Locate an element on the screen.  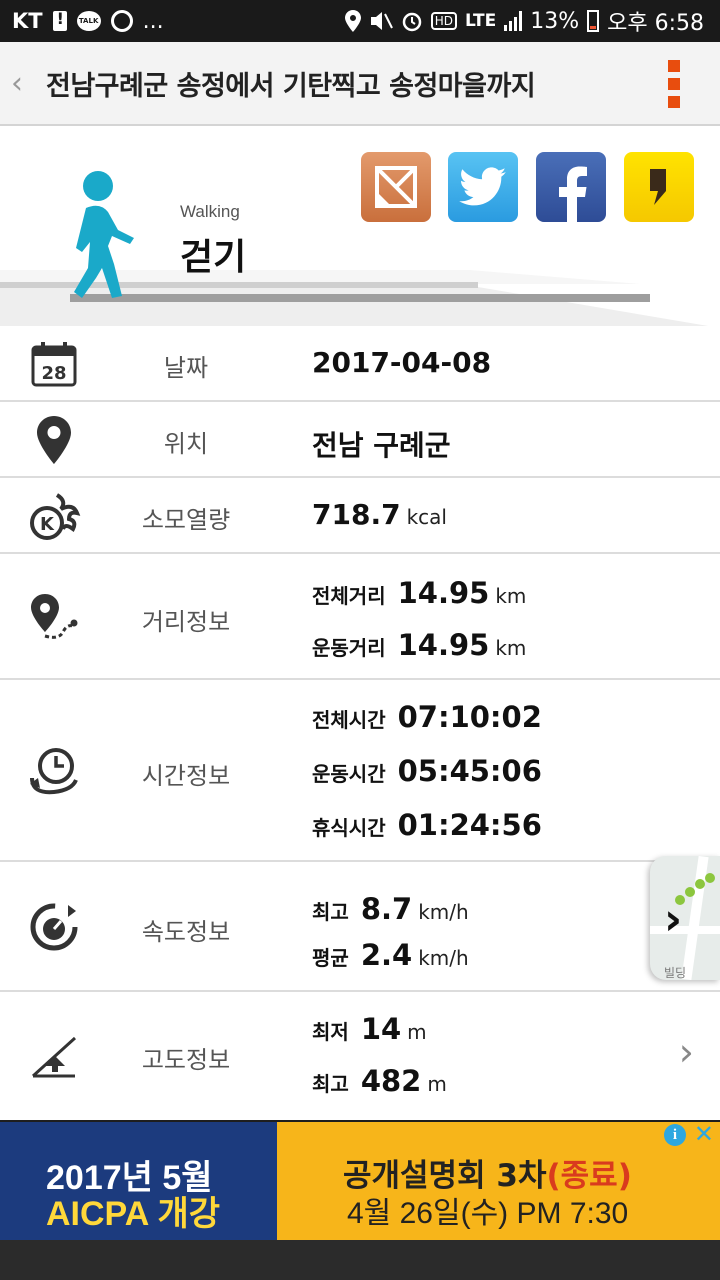
network-type: LTE is located at coordinates (480, 21).